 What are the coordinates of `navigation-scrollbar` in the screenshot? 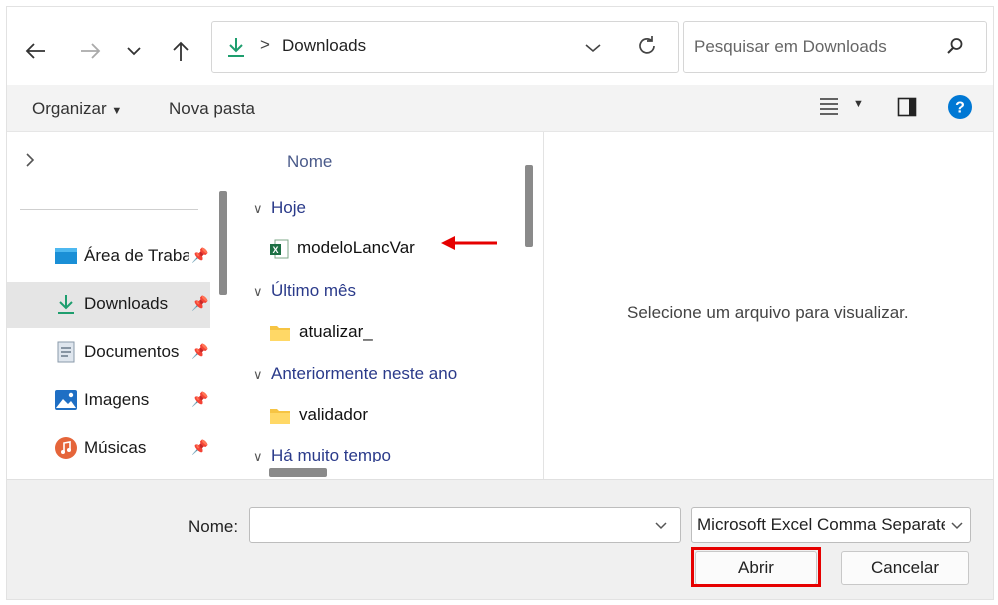 It's located at (223, 243).